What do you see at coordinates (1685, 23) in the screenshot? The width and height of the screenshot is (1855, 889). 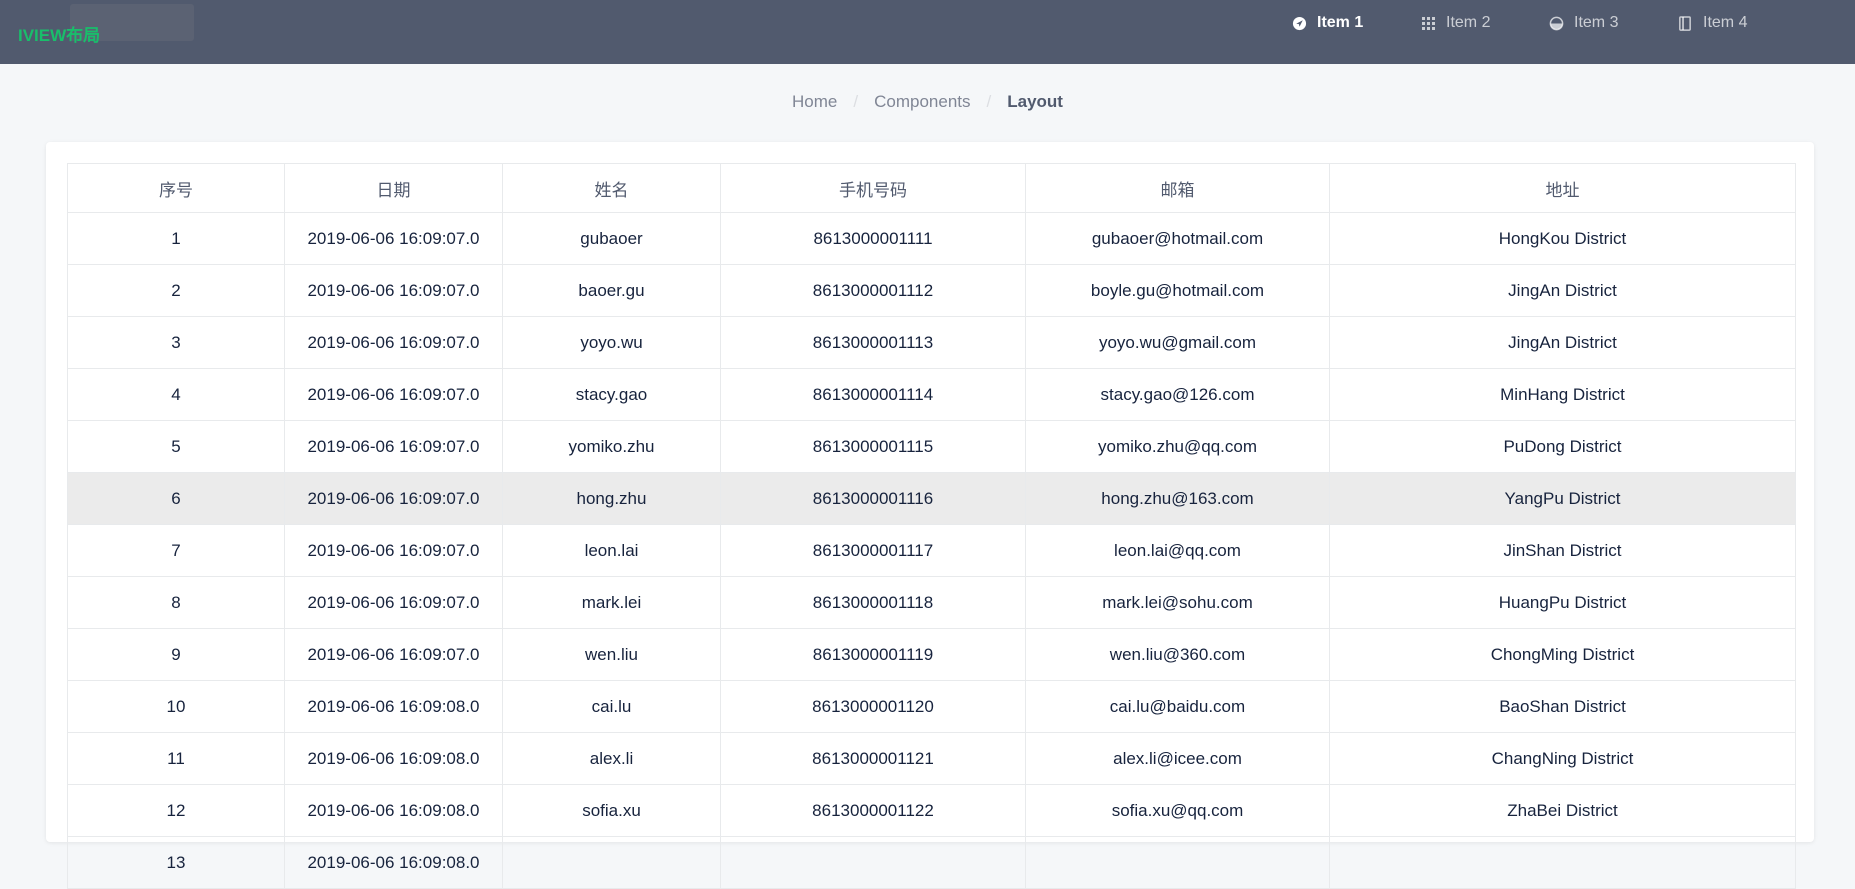 I see `book-icon` at bounding box center [1685, 23].